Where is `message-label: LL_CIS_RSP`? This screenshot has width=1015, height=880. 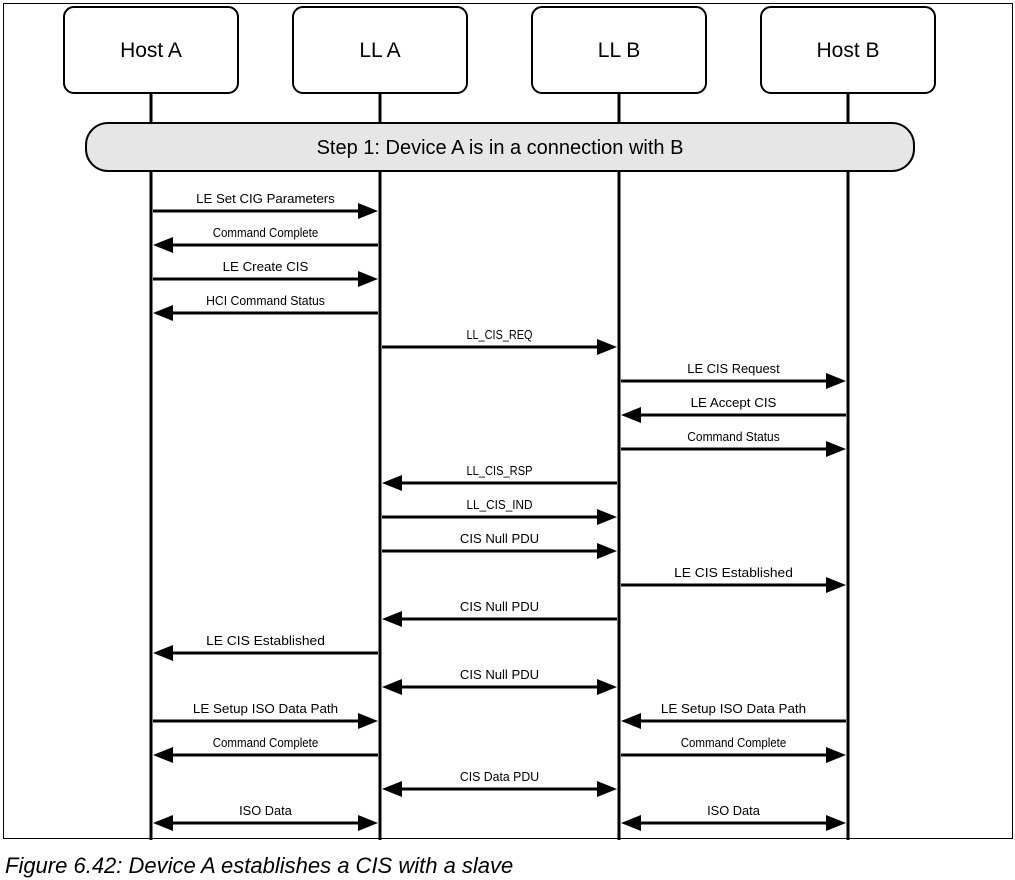
message-label: LL_CIS_RSP is located at coordinates (500, 470).